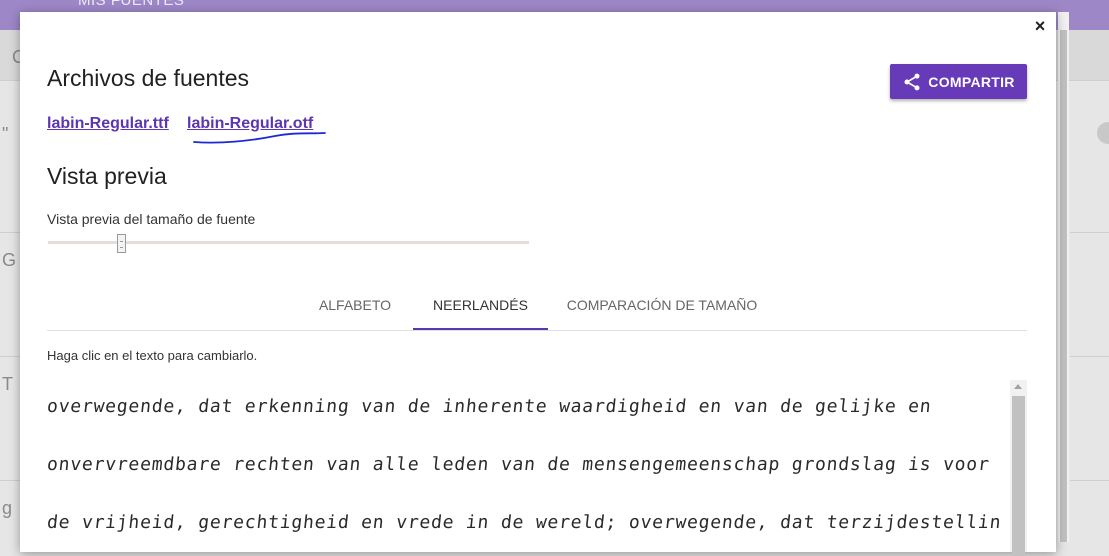  I want to click on font-size-slider-label: Vista previa del tamaño de fuente, so click(151, 219).